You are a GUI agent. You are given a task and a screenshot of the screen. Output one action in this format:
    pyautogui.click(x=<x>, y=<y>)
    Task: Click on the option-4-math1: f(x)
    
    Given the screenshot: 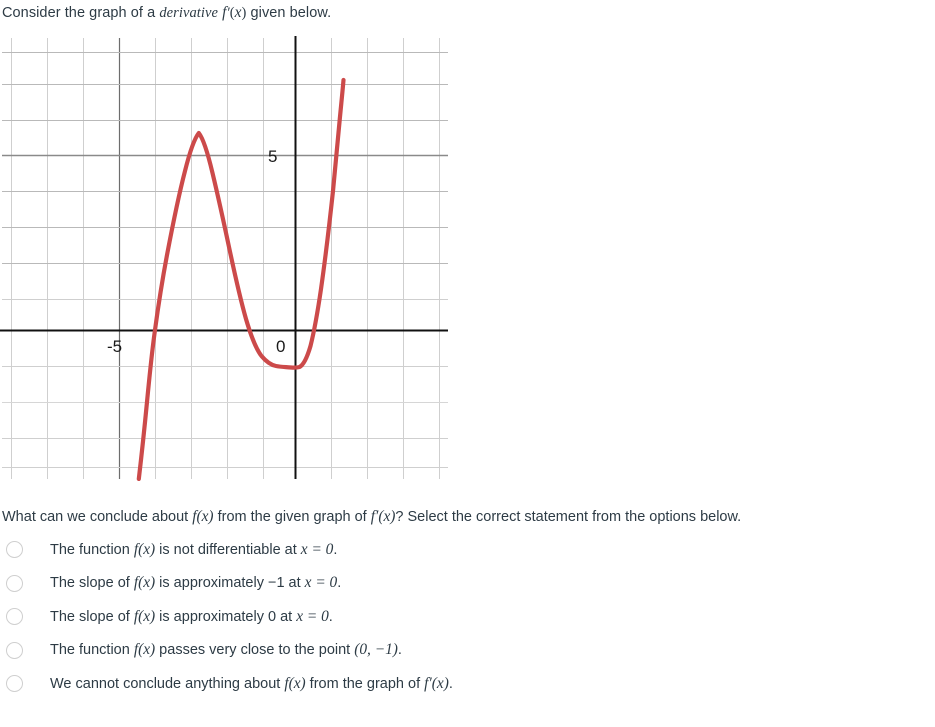 What is the action you would take?
    pyautogui.click(x=295, y=683)
    